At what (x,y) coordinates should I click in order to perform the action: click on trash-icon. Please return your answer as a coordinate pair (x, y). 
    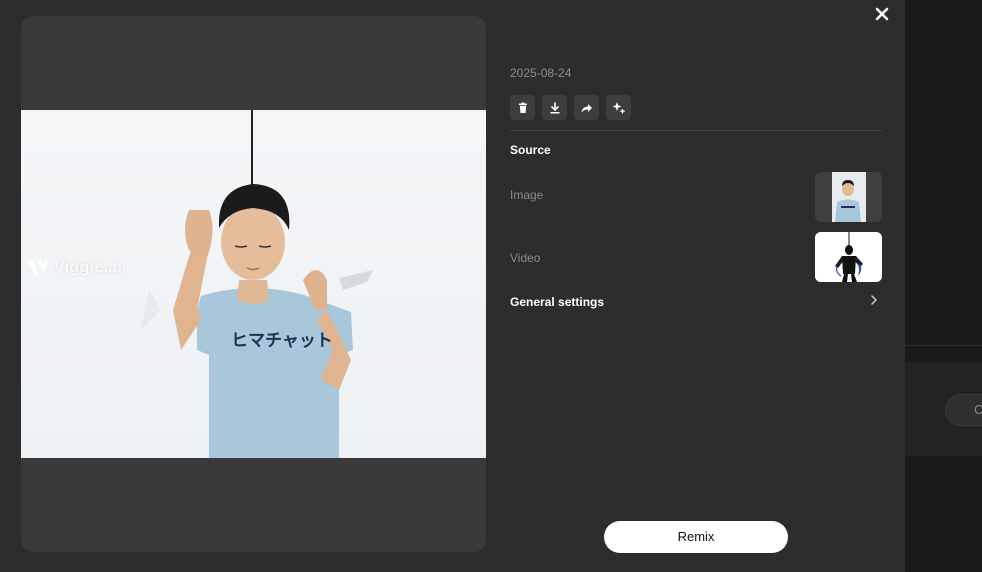
    Looking at the image, I should click on (522, 107).